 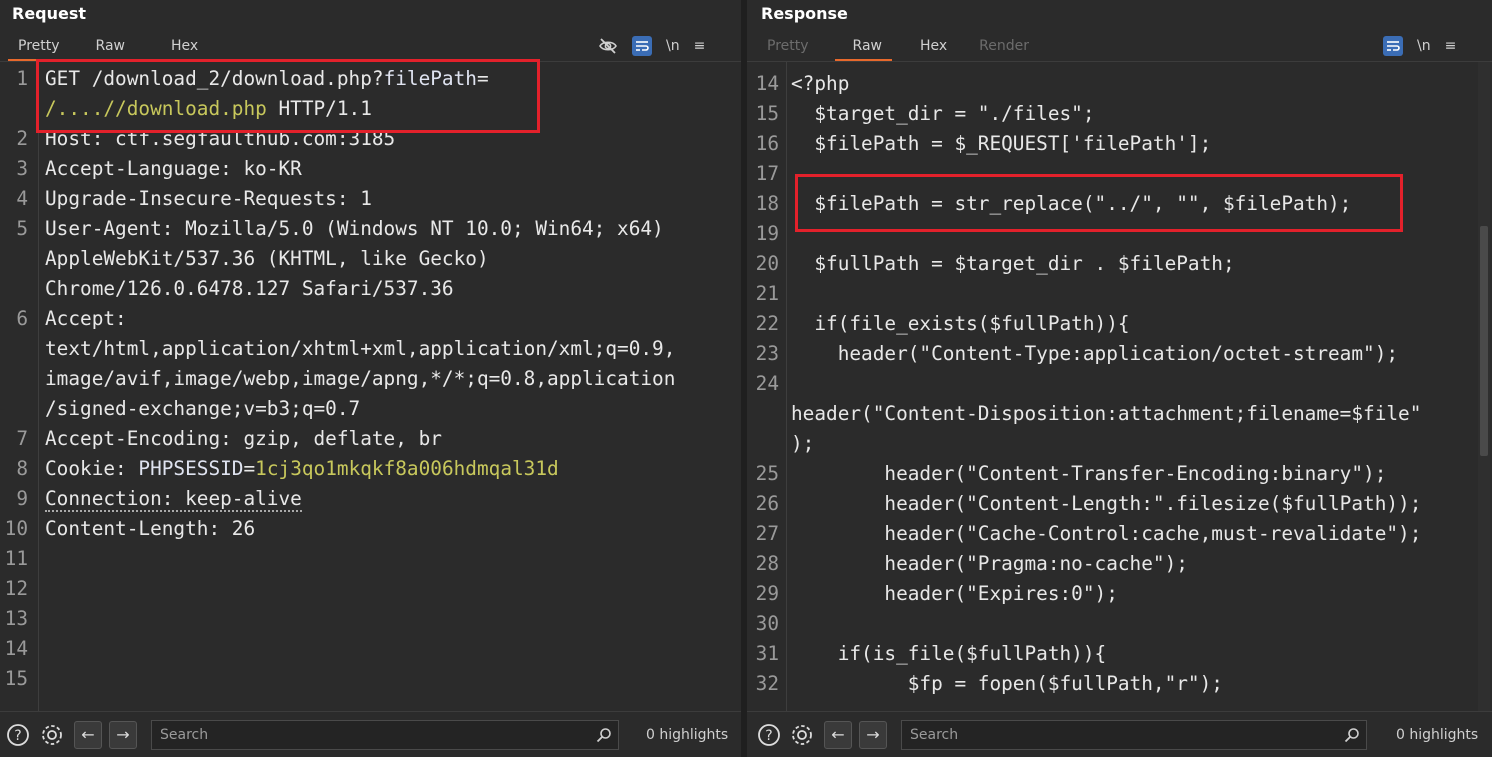 I want to click on response-title: Response, so click(x=804, y=13).